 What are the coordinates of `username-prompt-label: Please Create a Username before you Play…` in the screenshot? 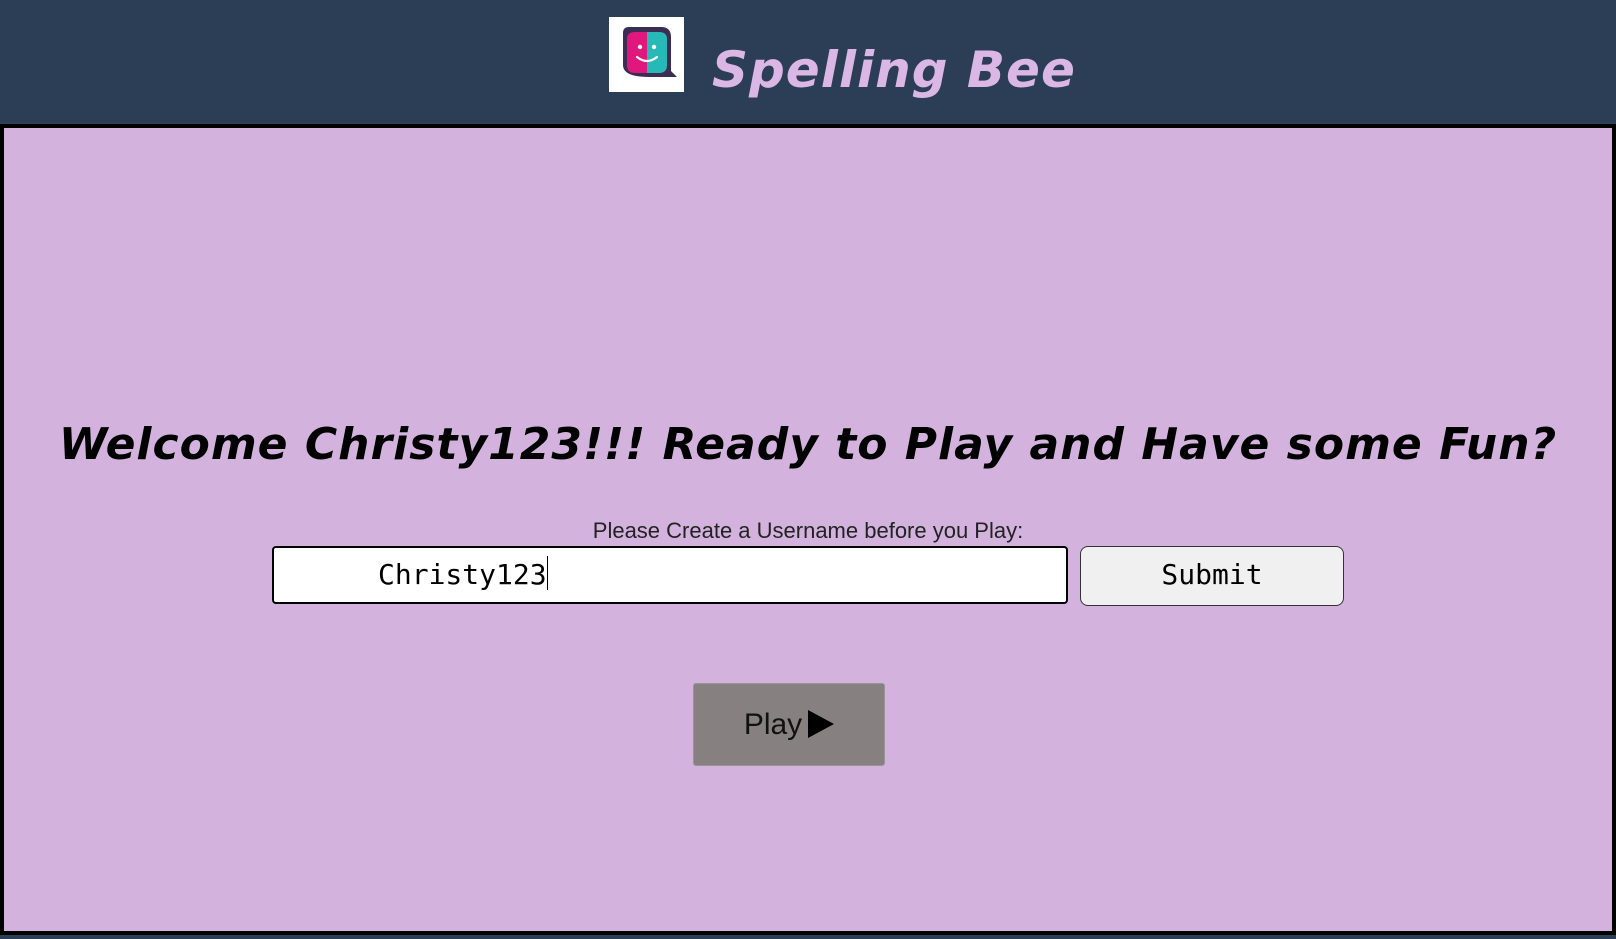 It's located at (808, 530).